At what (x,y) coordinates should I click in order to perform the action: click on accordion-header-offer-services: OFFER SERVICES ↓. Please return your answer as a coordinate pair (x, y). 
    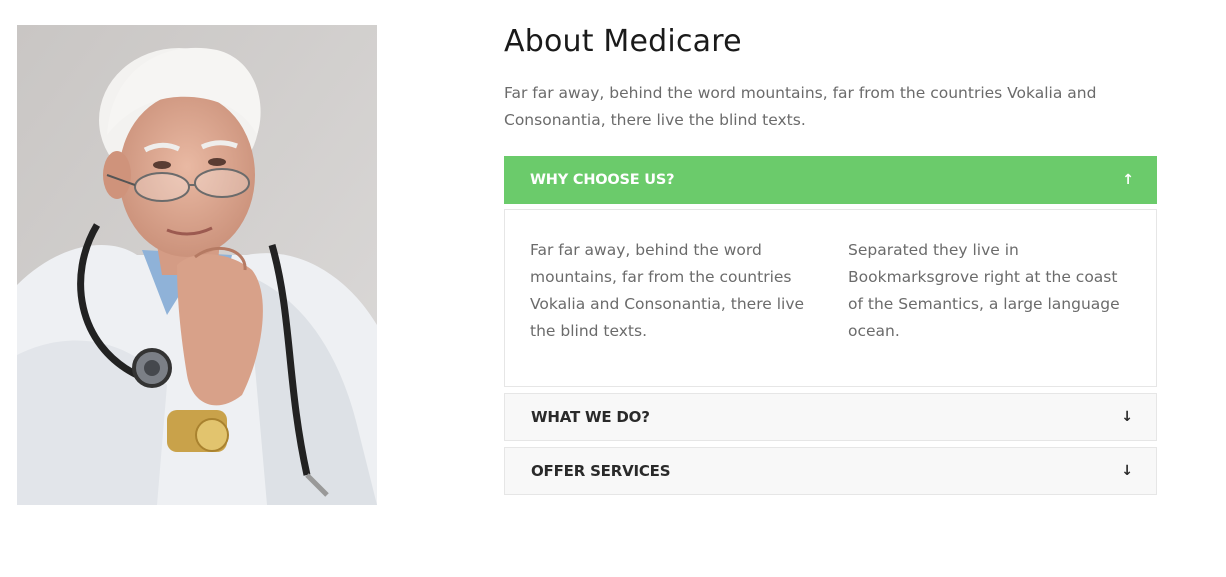
    Looking at the image, I should click on (830, 471).